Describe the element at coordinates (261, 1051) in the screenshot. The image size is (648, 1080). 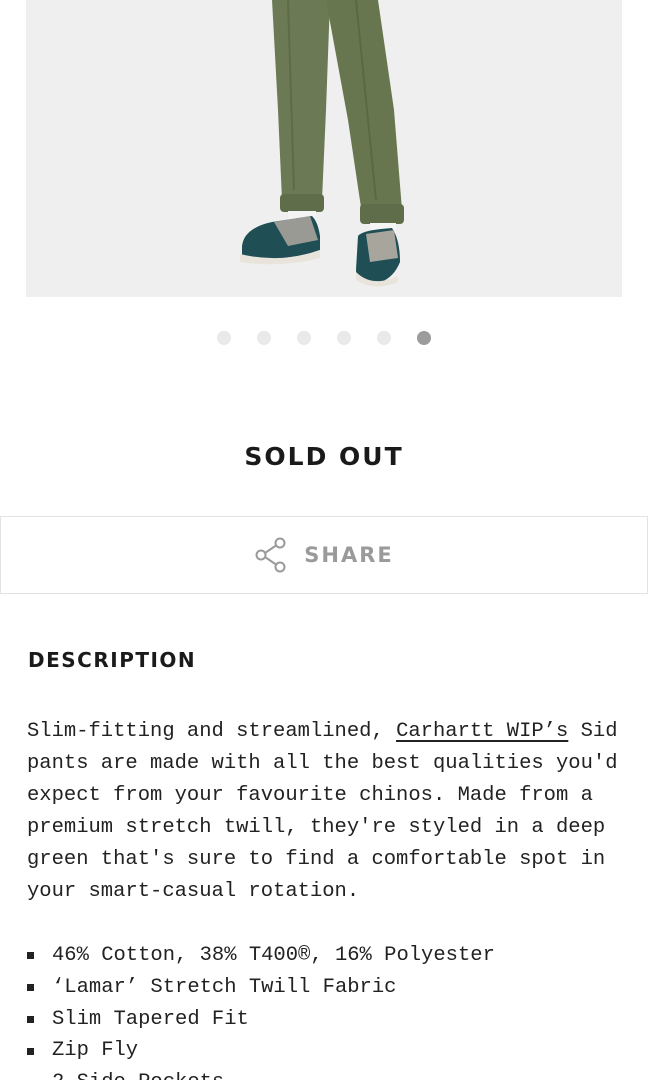
I see `feature-item: Zip Fly` at that location.